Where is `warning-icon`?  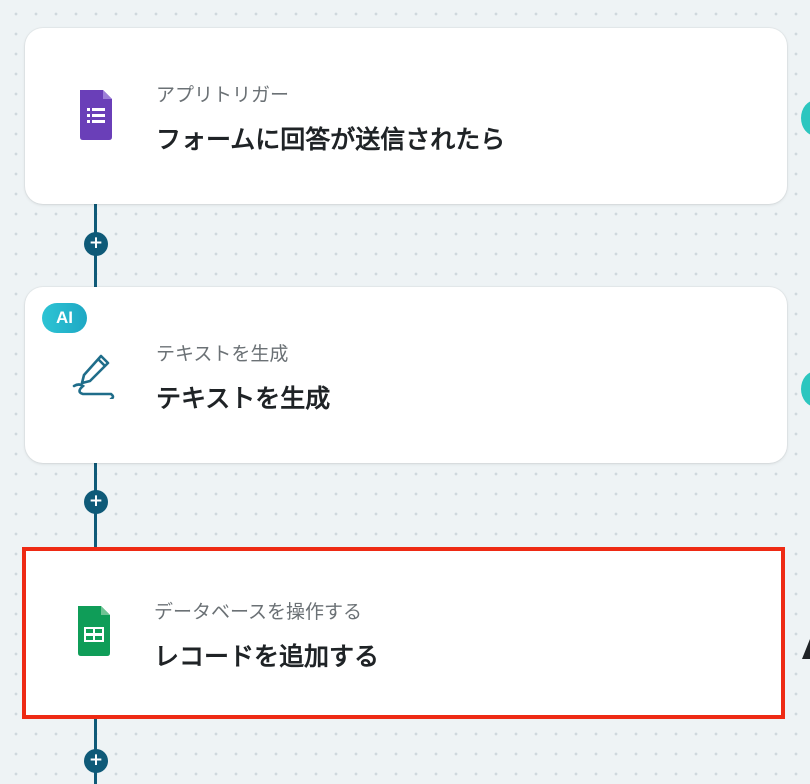 warning-icon is located at coordinates (806, 649).